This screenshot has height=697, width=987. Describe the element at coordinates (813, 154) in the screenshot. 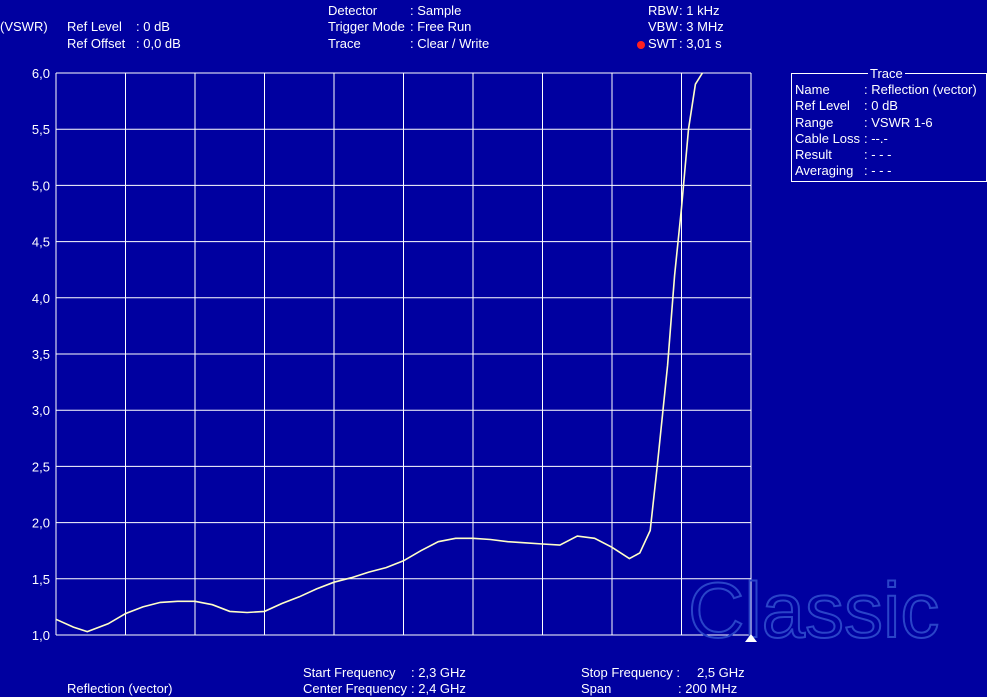

I see `trace-row-key: Result` at that location.